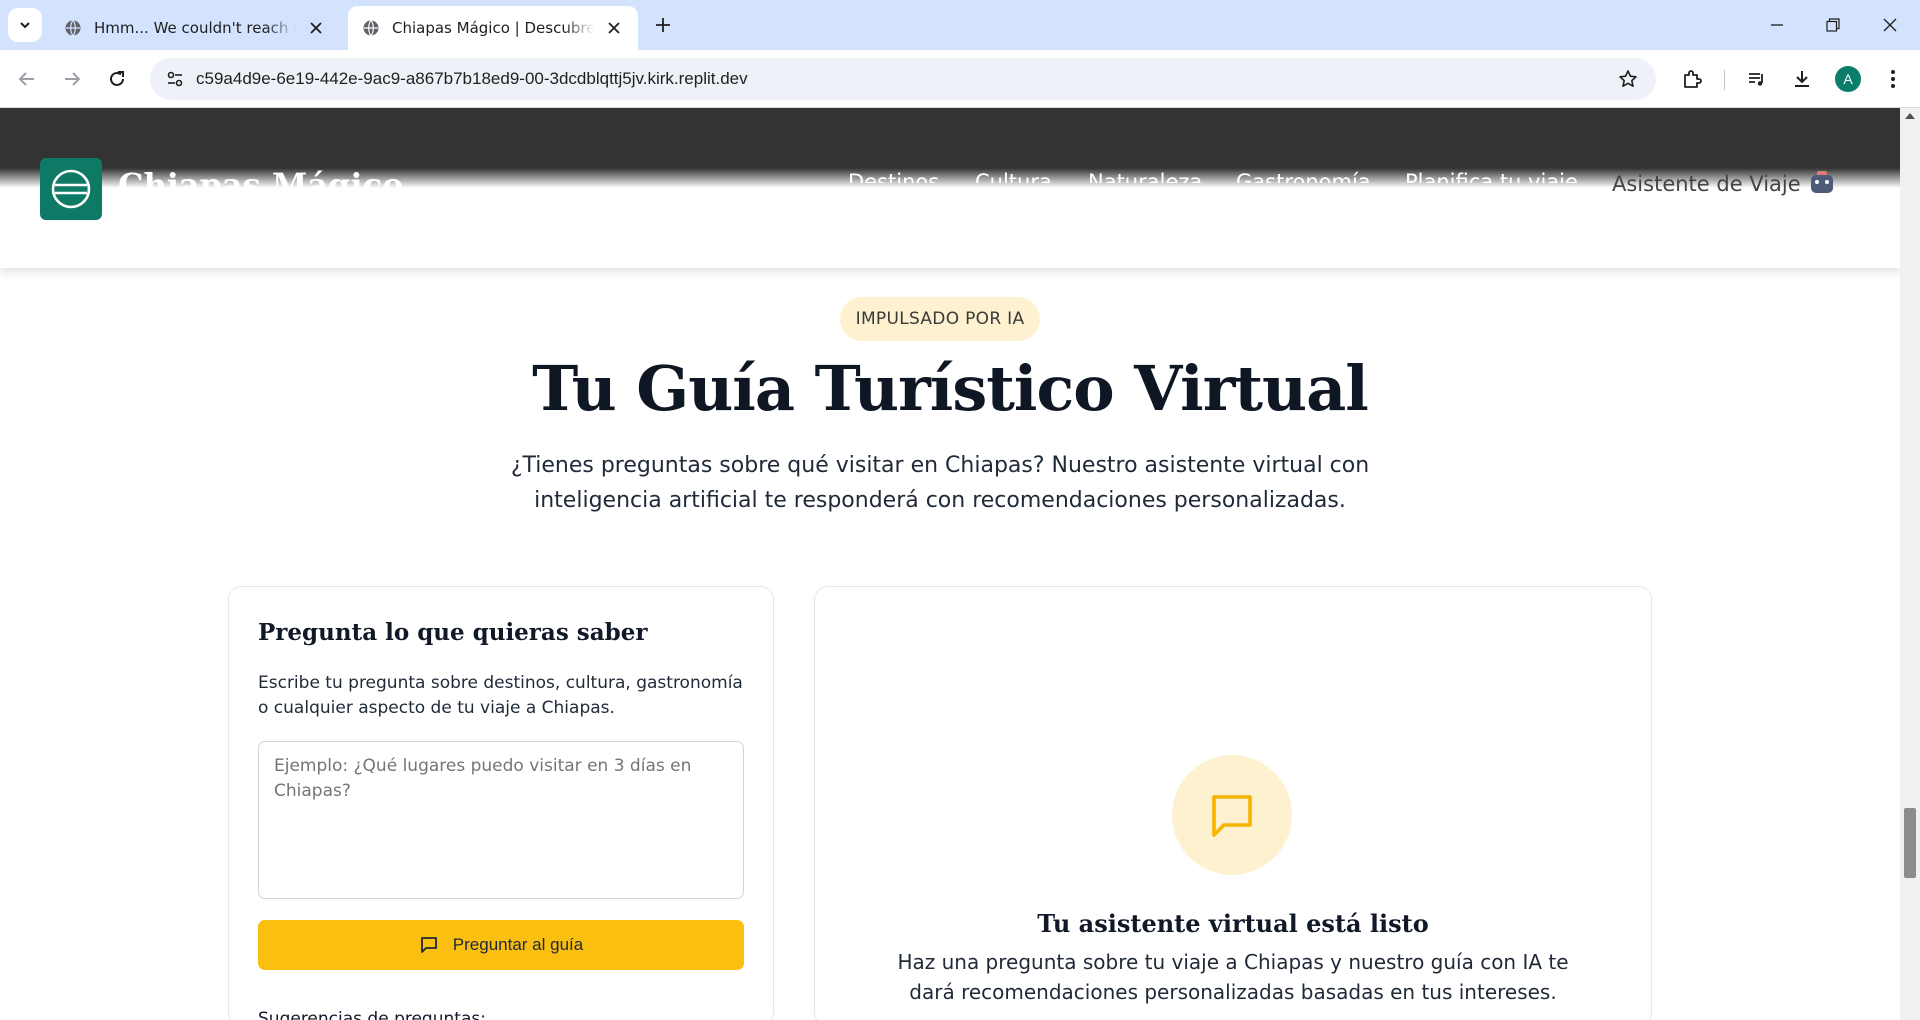 The image size is (1920, 1020). I want to click on new-tab-button, so click(663, 25).